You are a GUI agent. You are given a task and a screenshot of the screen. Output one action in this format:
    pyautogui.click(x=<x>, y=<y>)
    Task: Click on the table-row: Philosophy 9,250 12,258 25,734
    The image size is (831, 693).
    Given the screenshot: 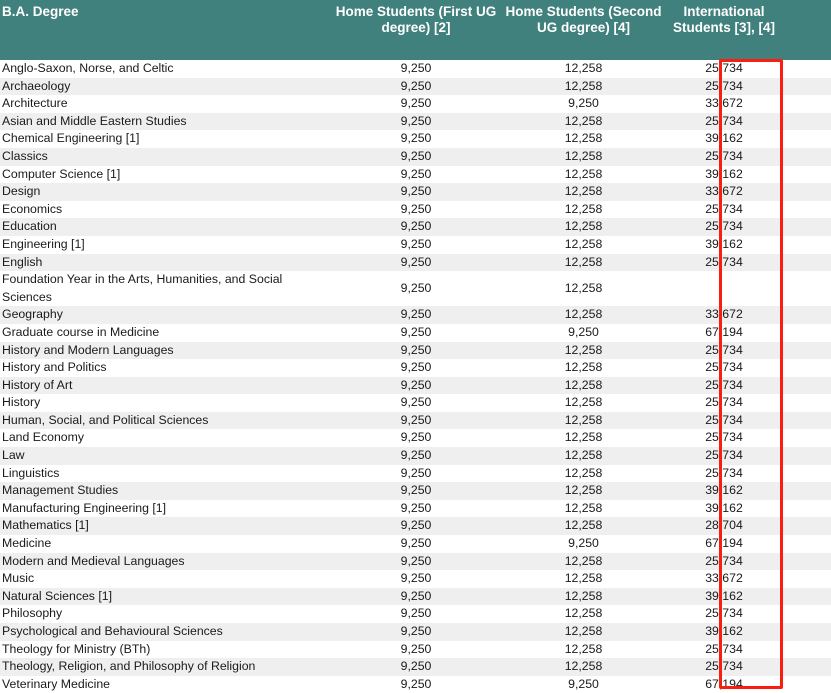 What is the action you would take?
    pyautogui.click(x=415, y=614)
    